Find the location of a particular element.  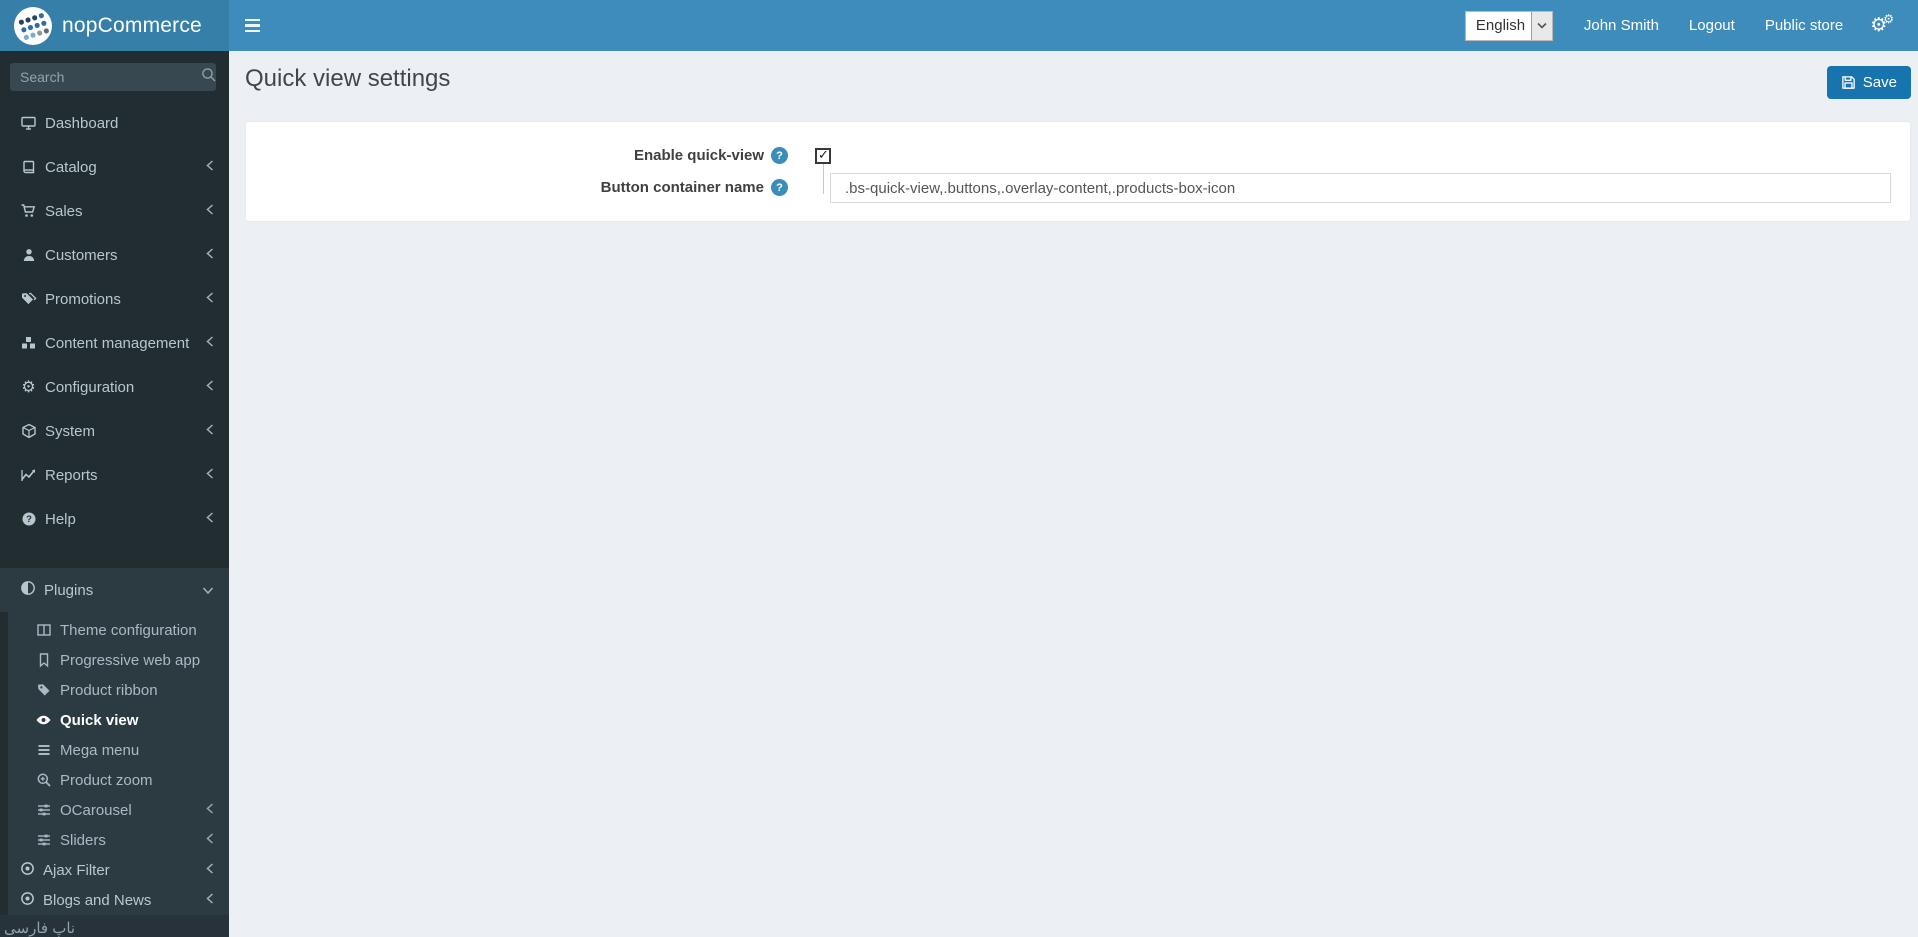

package-icon is located at coordinates (28, 431).